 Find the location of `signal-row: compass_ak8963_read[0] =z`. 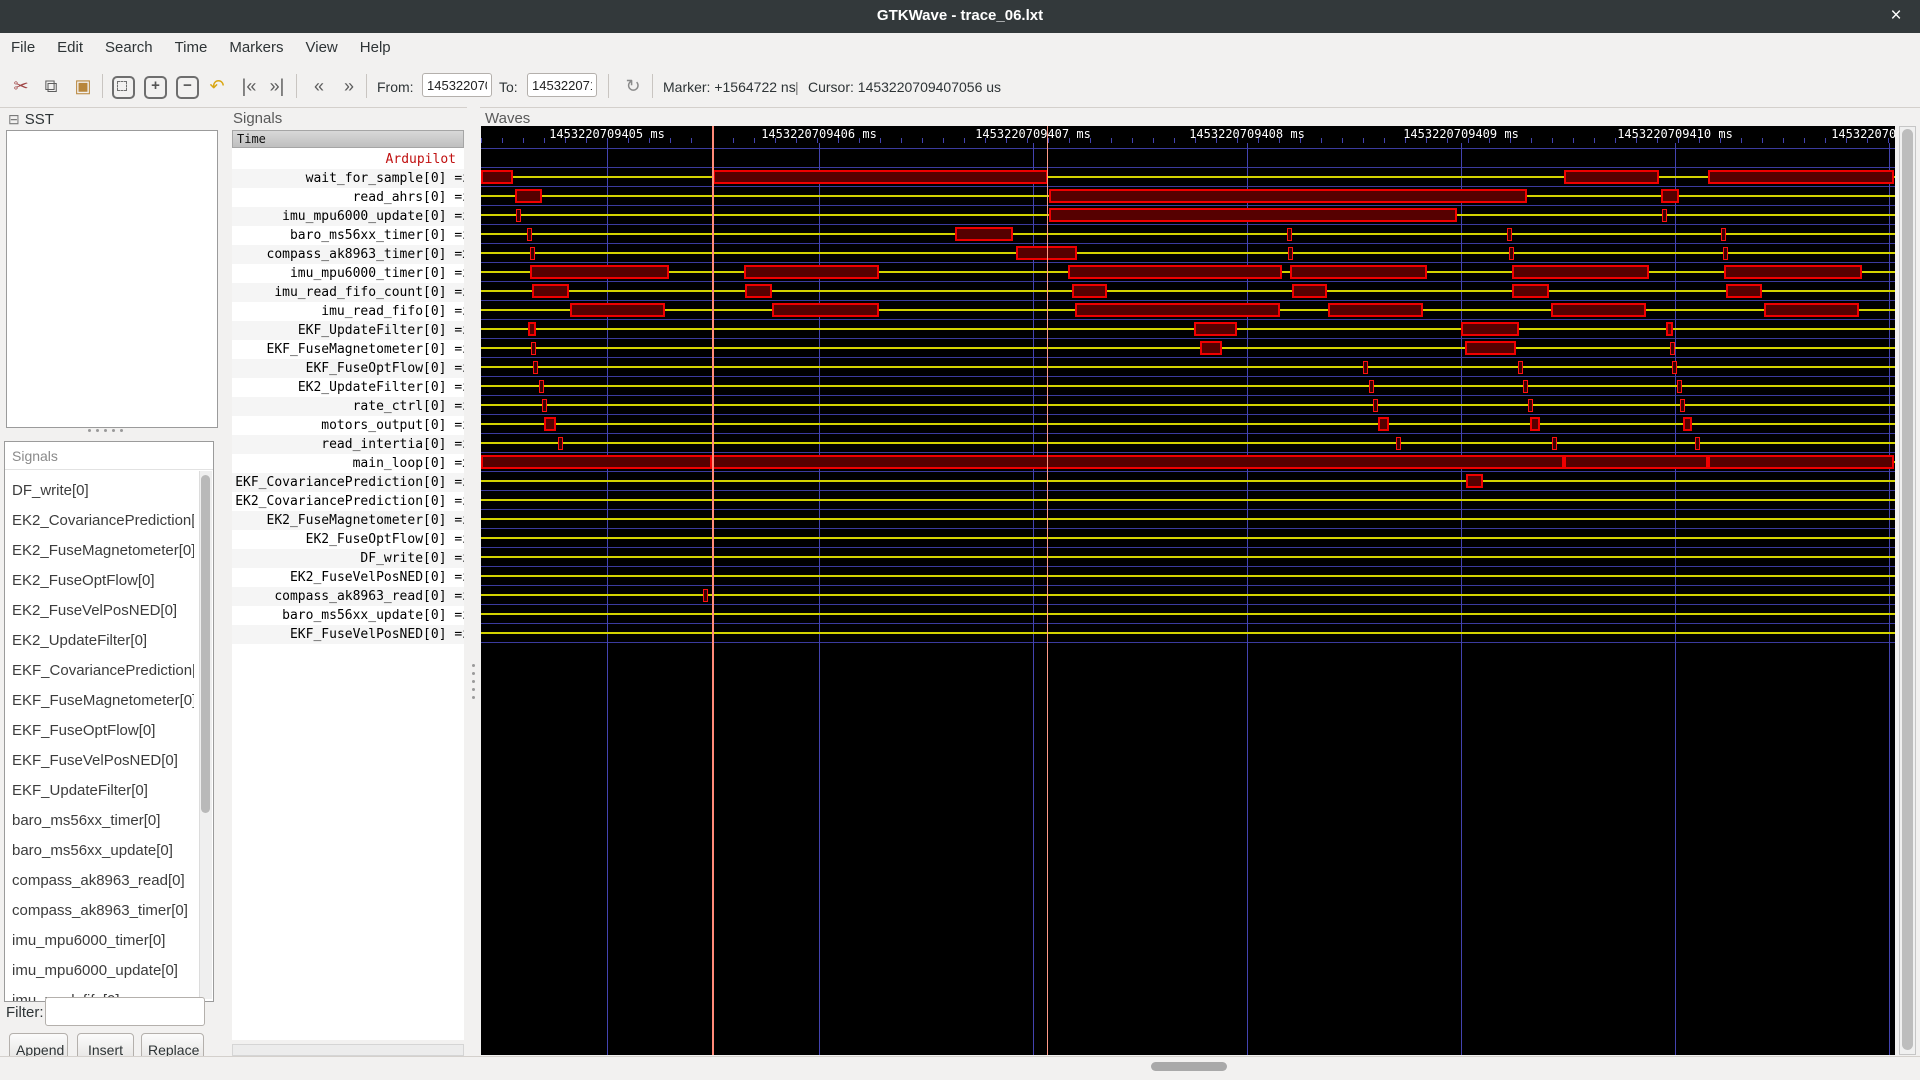

signal-row: compass_ak8963_read[0] =z is located at coordinates (348, 596).